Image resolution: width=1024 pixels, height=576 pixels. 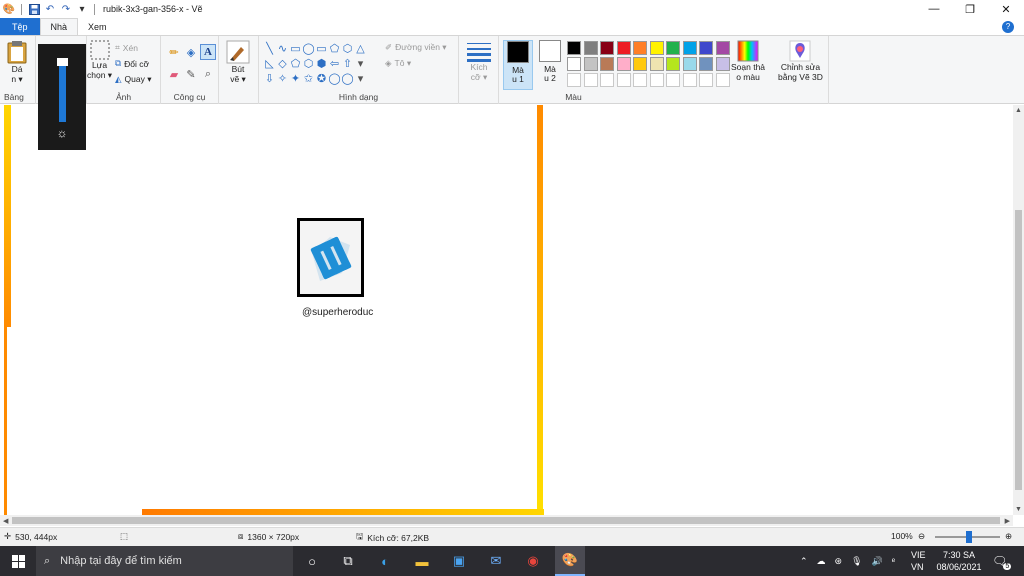 What do you see at coordinates (821, 561) in the screenshot?
I see `onedrive-icon: ☁` at bounding box center [821, 561].